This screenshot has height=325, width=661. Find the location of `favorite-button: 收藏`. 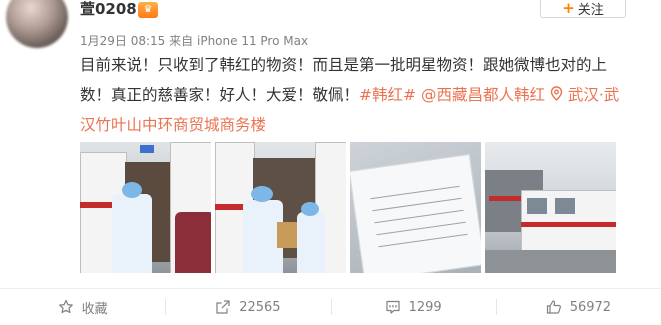

favorite-button: 收藏 is located at coordinates (82, 307).